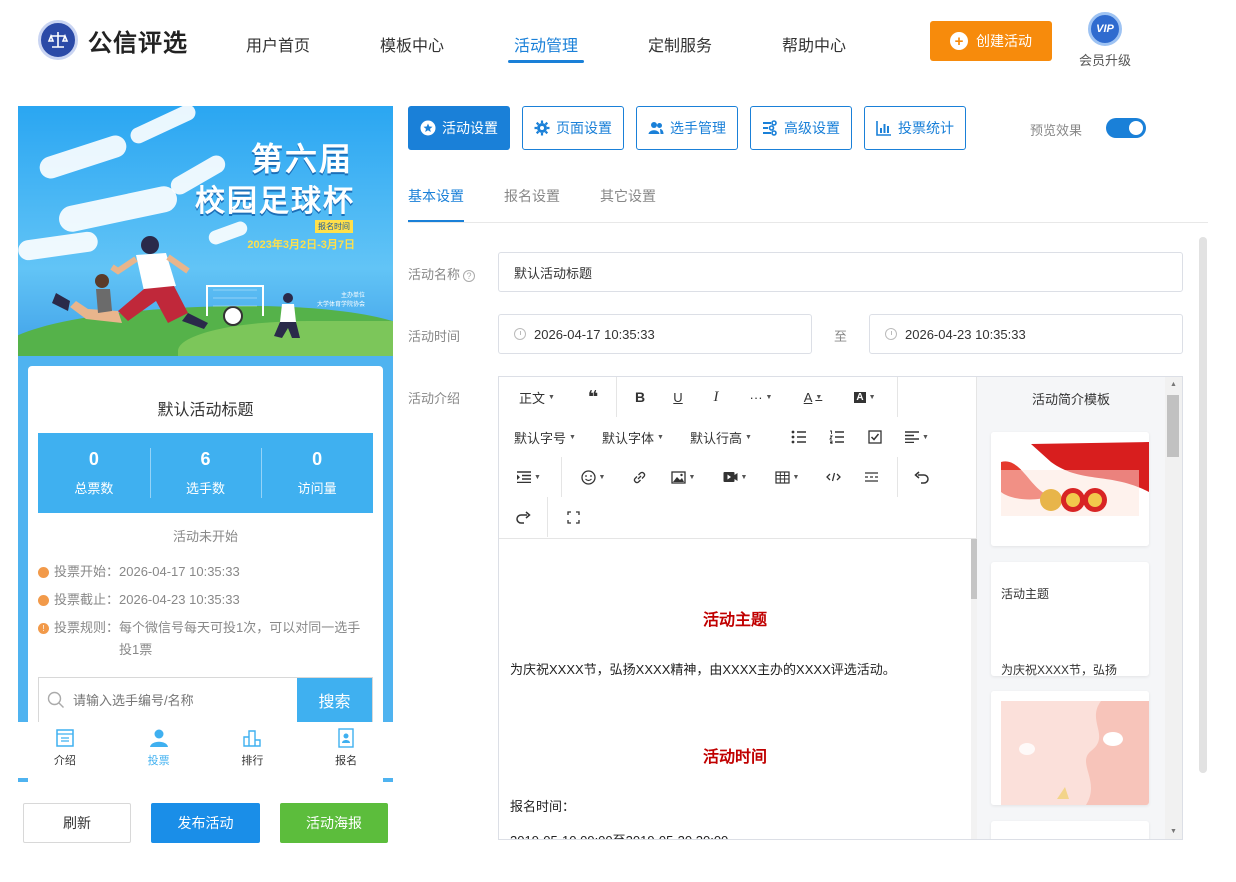  Describe the element at coordinates (43, 628) in the screenshot. I see `info-icon: !` at that location.